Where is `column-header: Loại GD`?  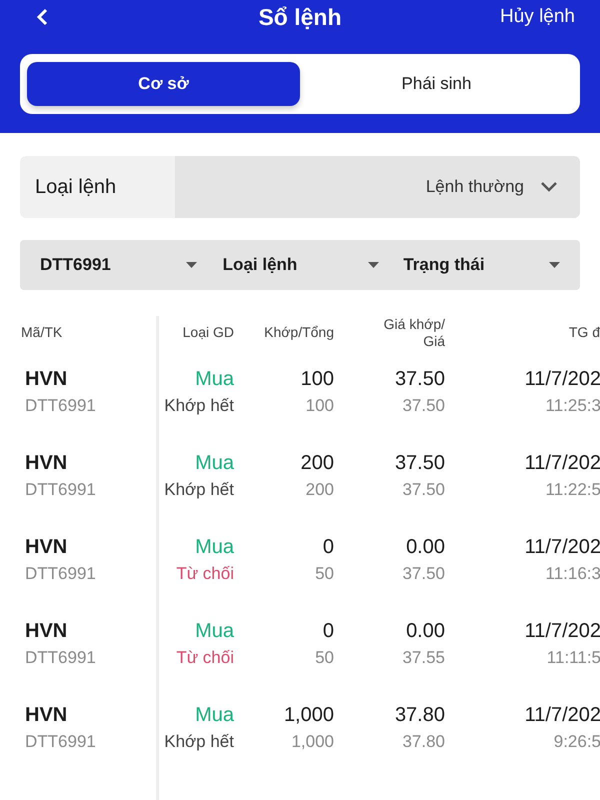 column-header: Loại GD is located at coordinates (208, 332).